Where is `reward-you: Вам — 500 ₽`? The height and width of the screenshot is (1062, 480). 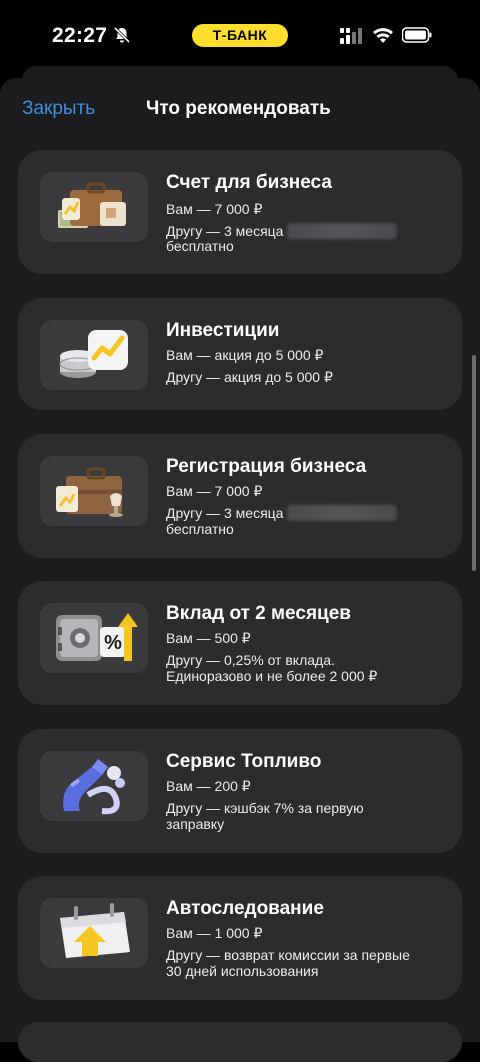 reward-you: Вам — 500 ₽ is located at coordinates (208, 638).